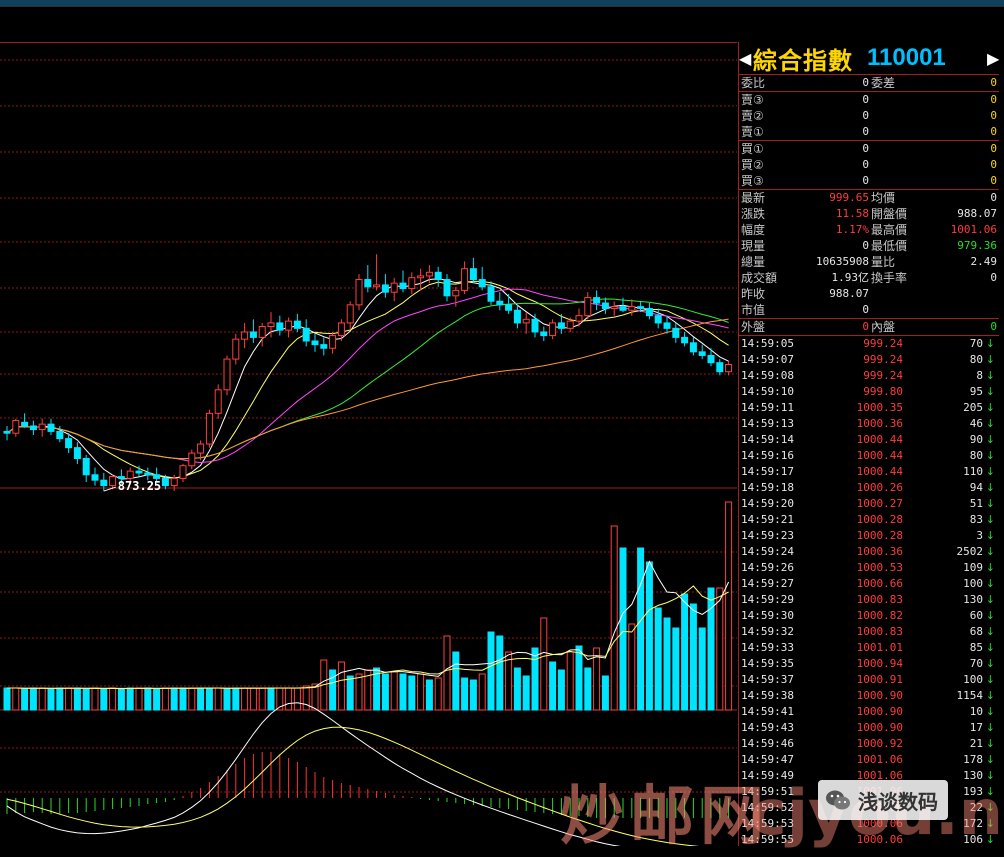 This screenshot has width=1004, height=857. I want to click on trade-row: 14:59:37 1000.91 100 ↓, so click(869, 680).